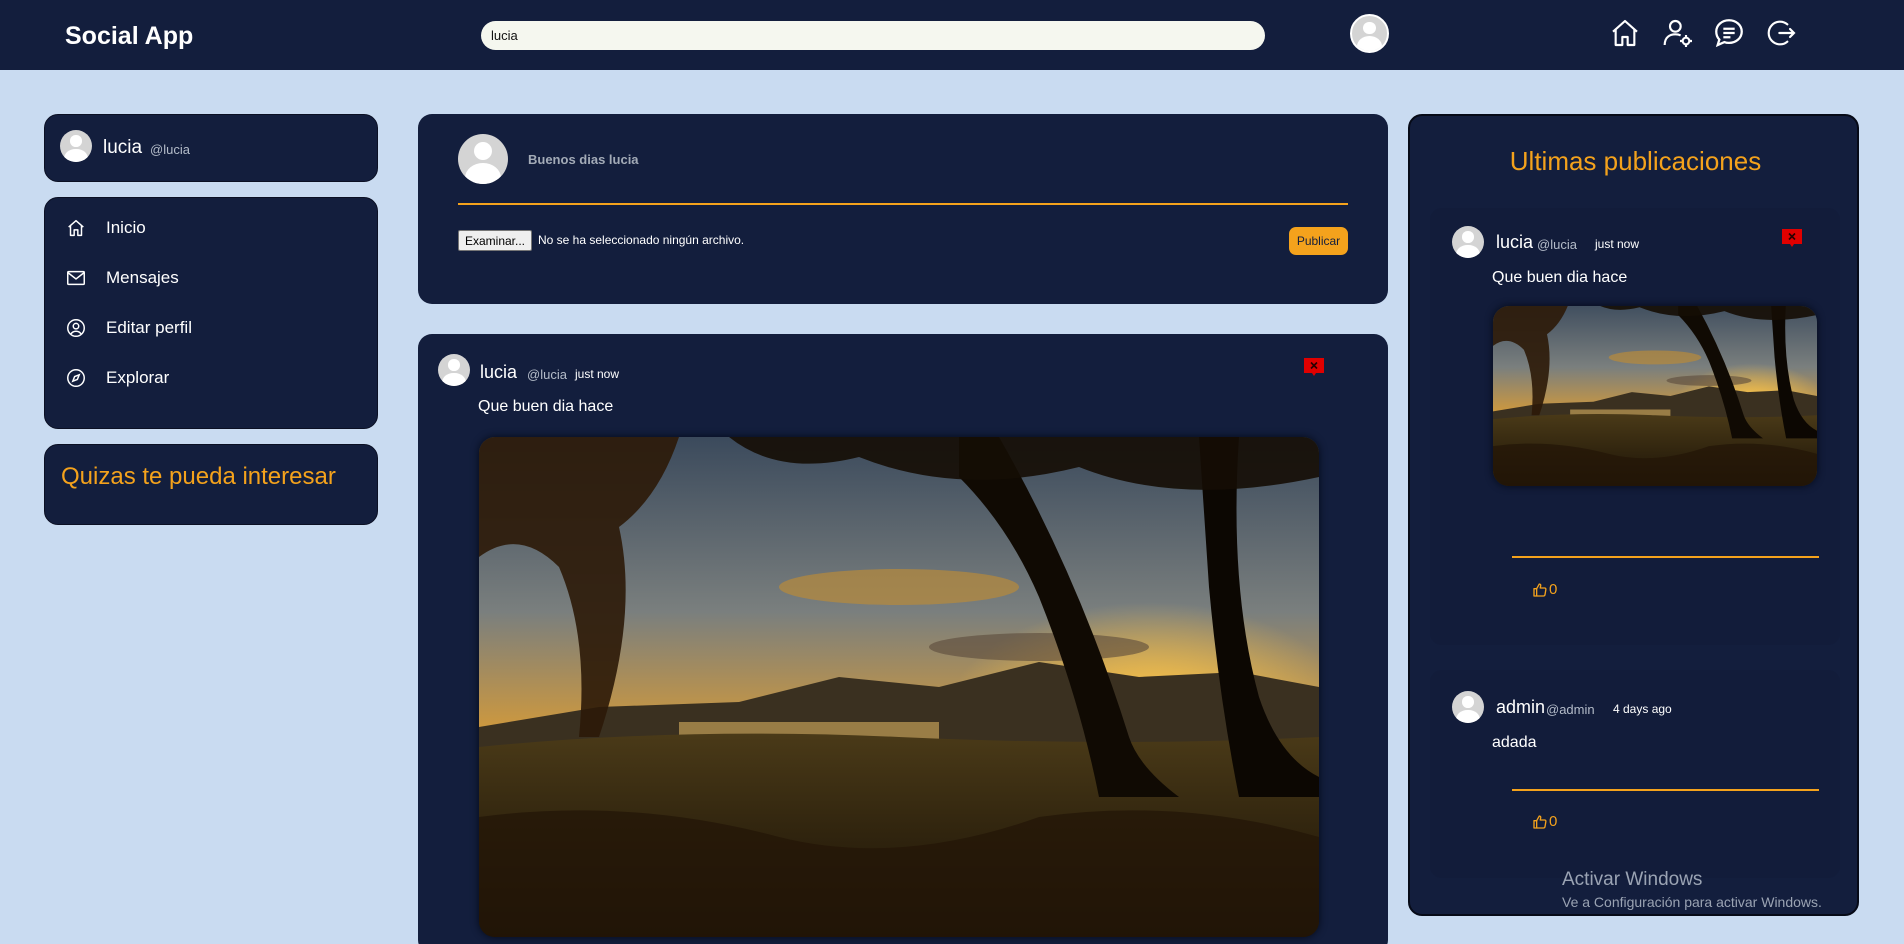 This screenshot has height=944, width=1904. Describe the element at coordinates (76, 278) in the screenshot. I see `mail-icon` at that location.